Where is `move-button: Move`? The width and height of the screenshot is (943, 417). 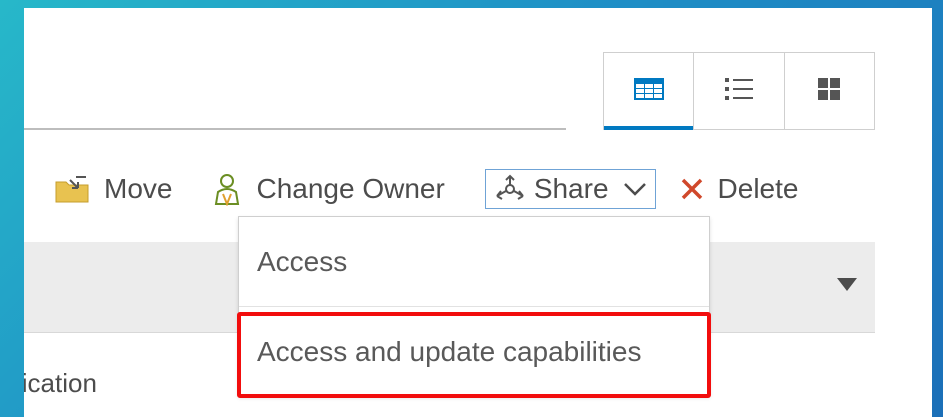
move-button: Move is located at coordinates (113, 189).